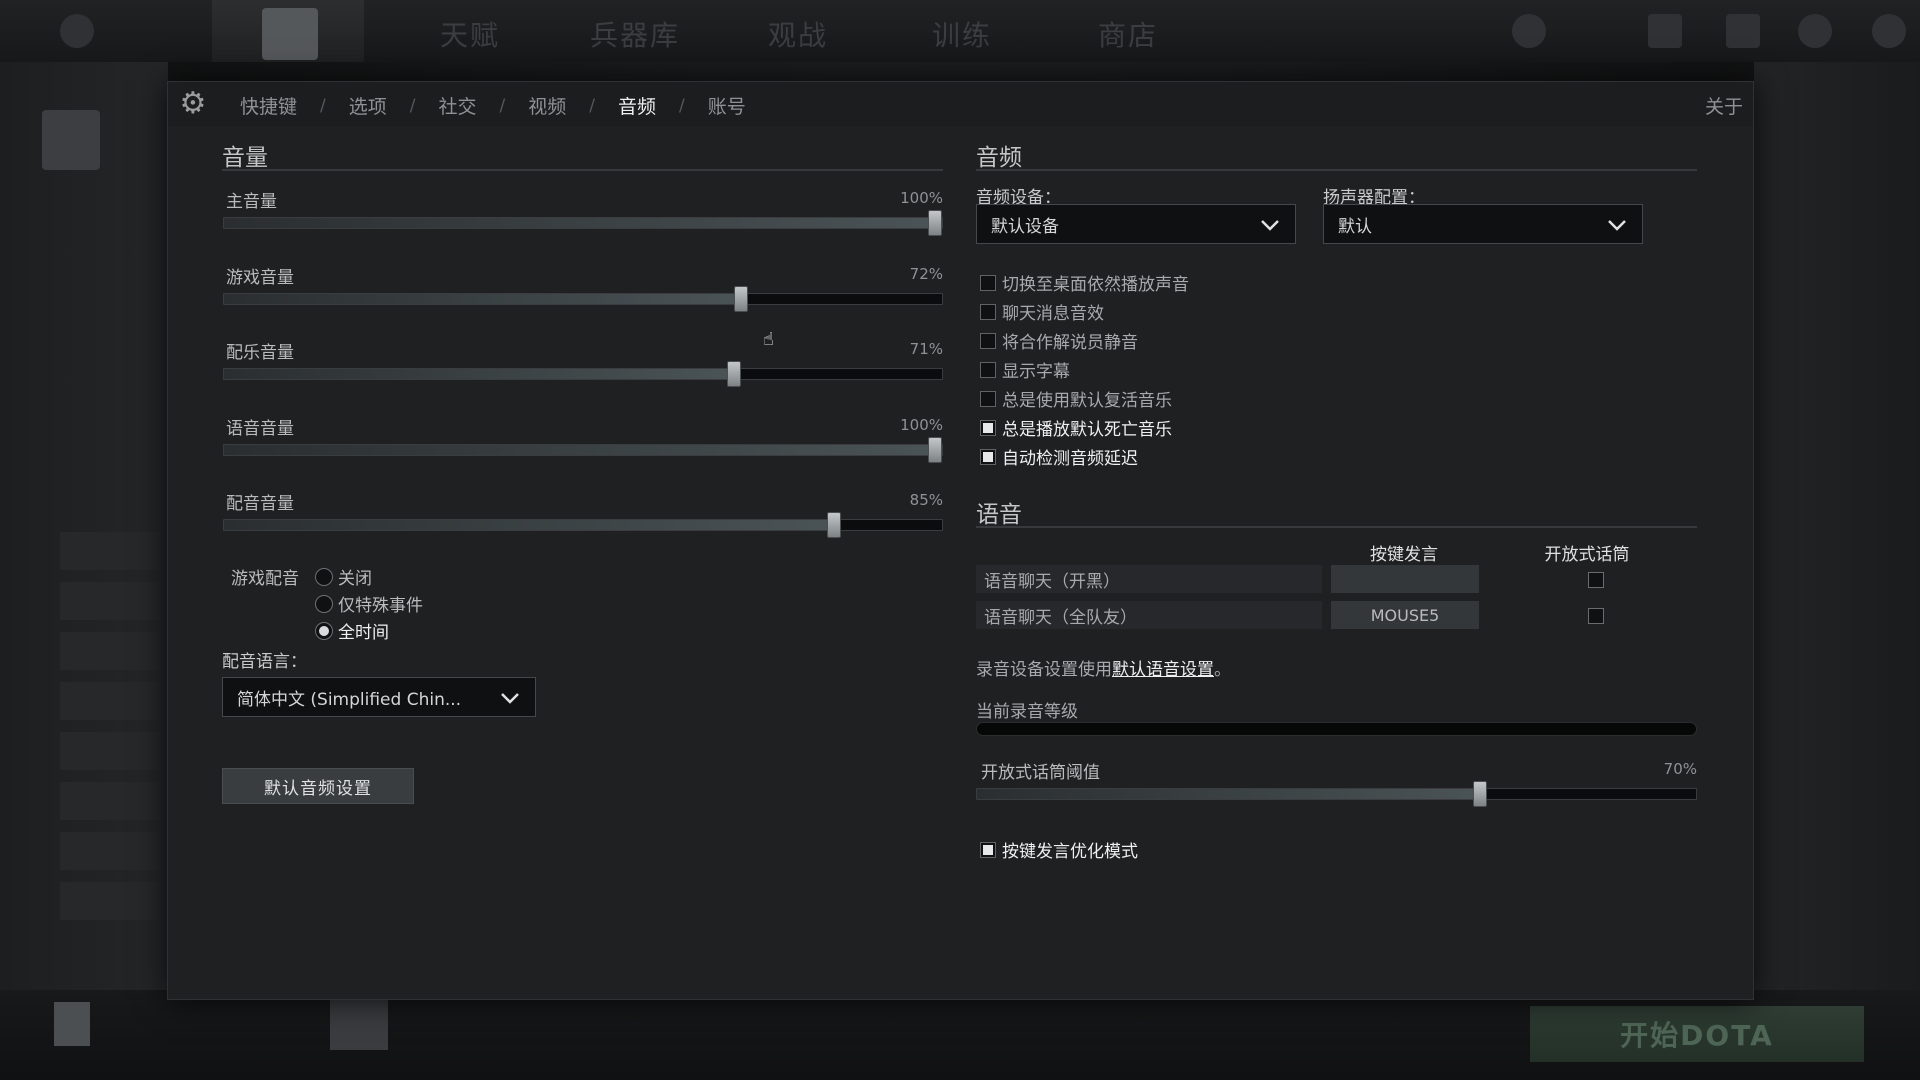  I want to click on recording-device-note: 录音设备设置使用默认语音设置。, so click(1103, 667).